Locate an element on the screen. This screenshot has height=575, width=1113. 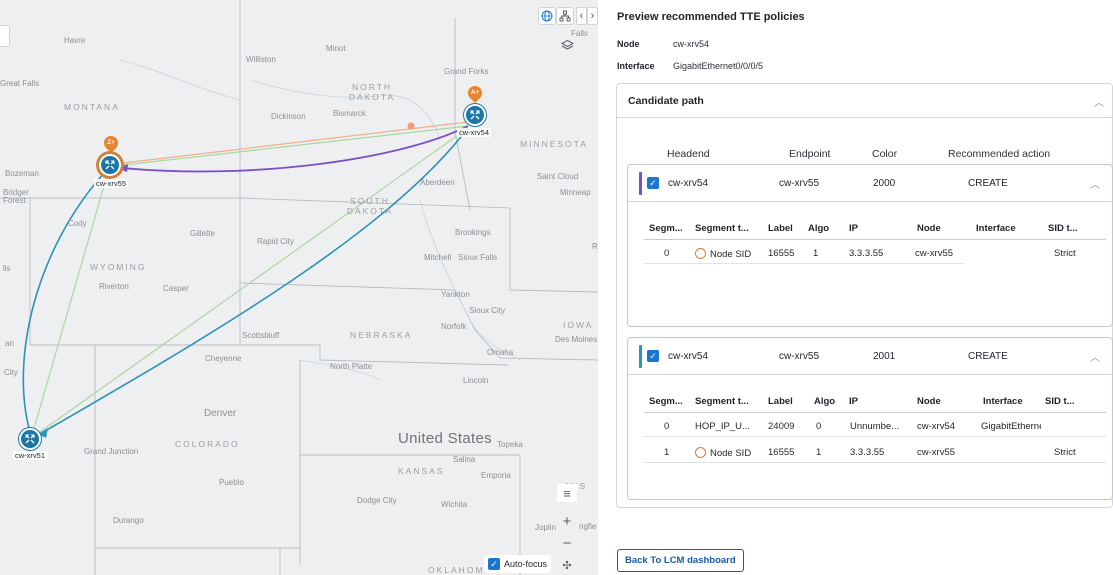
city-label: Des Moines is located at coordinates (576, 339).